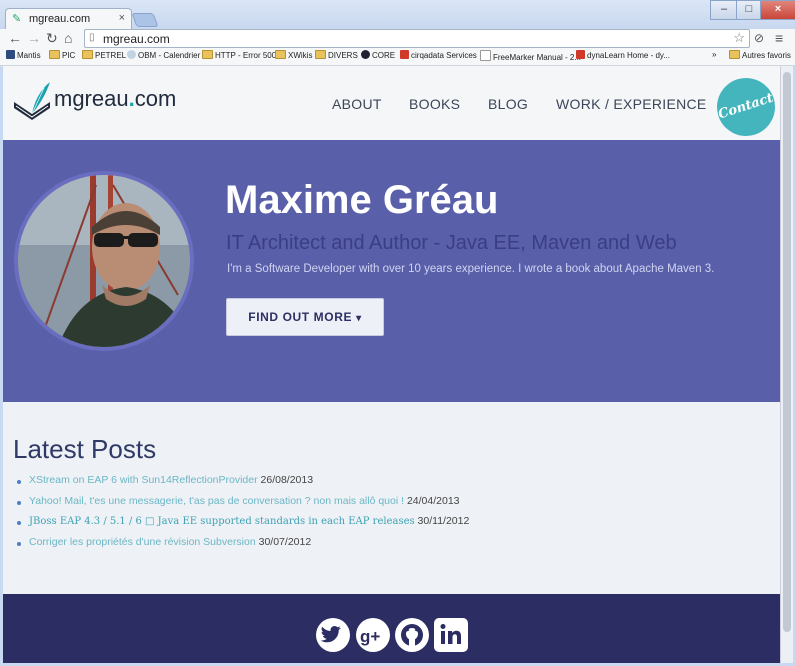  Describe the element at coordinates (759, 38) in the screenshot. I see `extension-icon: ⊘` at that location.